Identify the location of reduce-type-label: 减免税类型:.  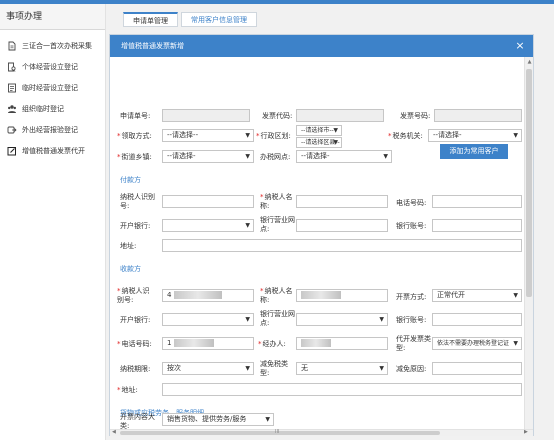
(274, 368).